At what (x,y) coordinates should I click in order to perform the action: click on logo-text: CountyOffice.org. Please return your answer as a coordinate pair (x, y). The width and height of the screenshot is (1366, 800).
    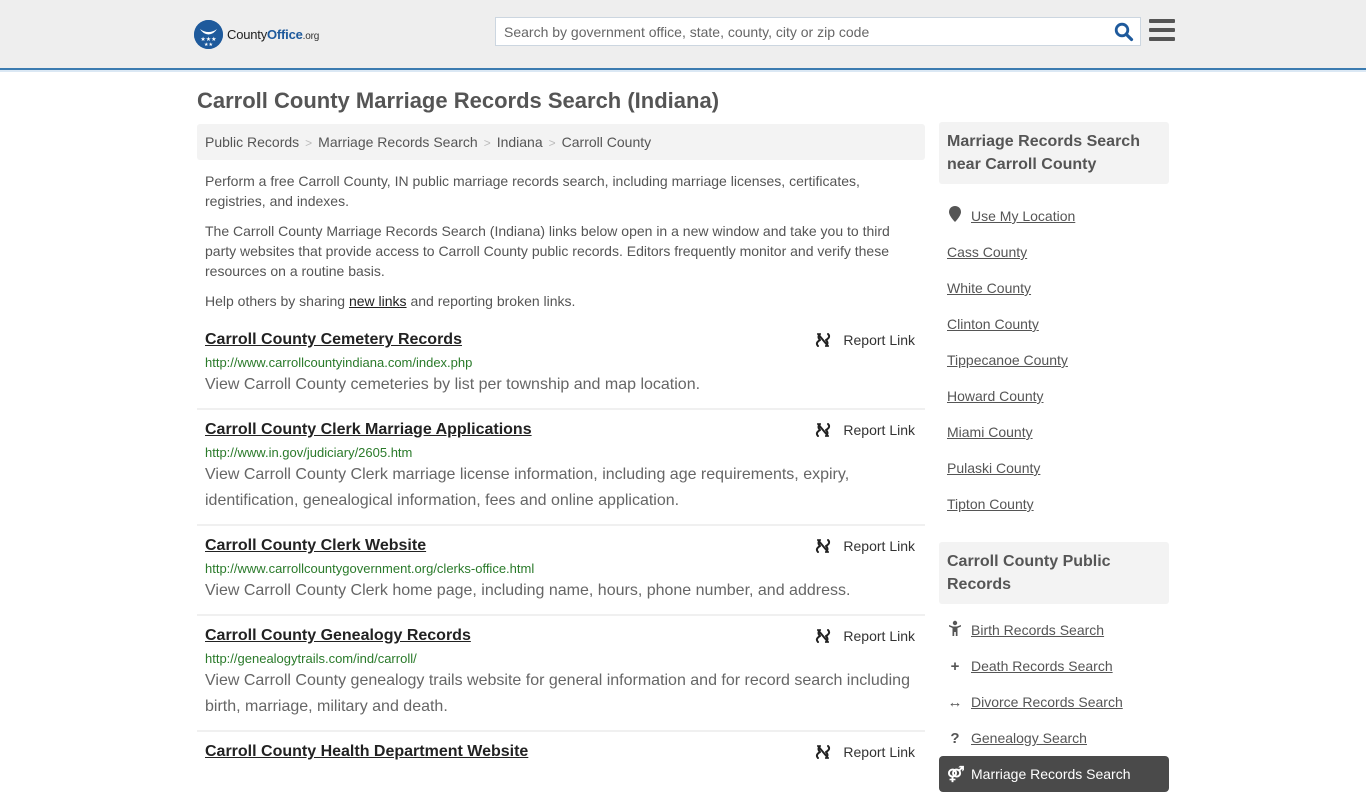
    Looking at the image, I should click on (273, 34).